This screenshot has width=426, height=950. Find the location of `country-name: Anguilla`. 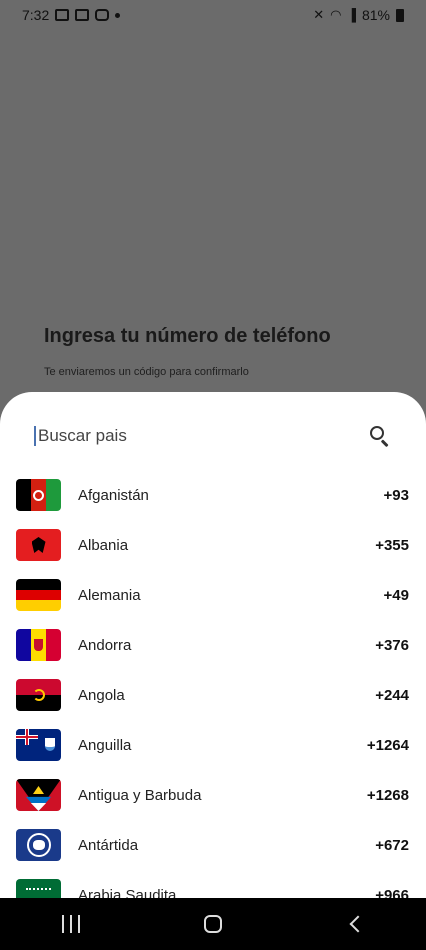

country-name: Anguilla is located at coordinates (105, 745).